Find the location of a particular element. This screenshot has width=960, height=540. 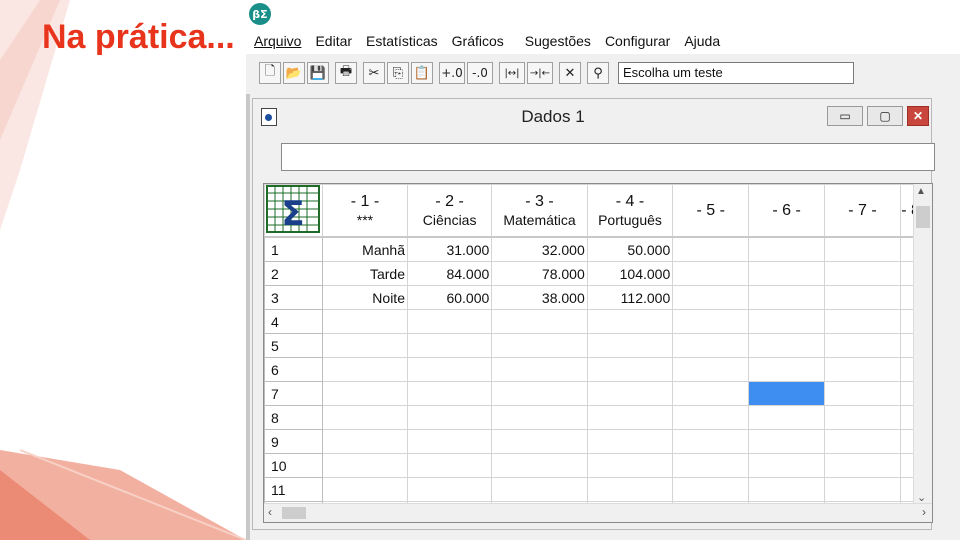

menu-estatisticas: Estatísticas is located at coordinates (402, 41).